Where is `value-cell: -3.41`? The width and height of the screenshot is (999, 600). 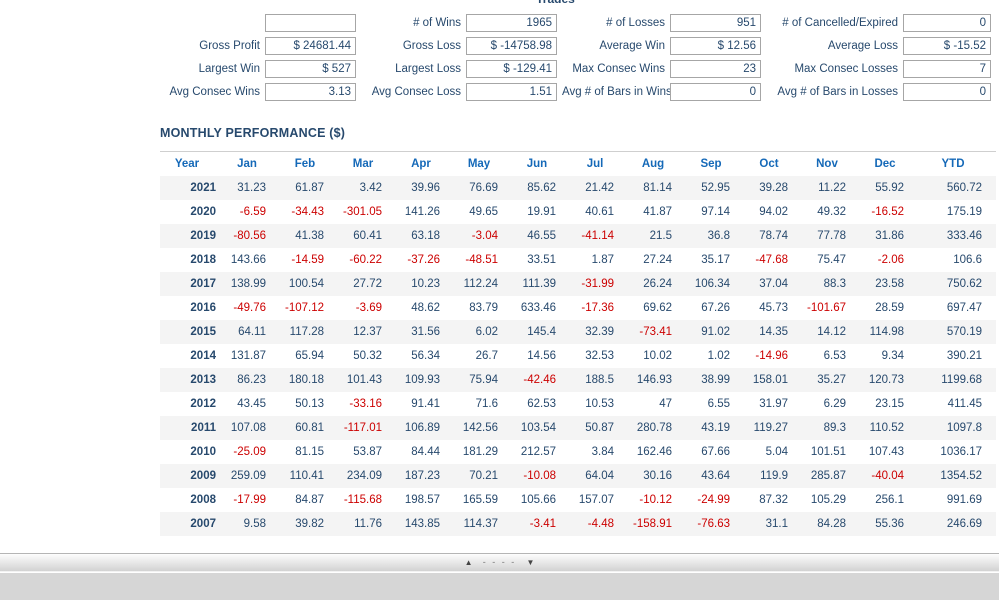
value-cell: -3.41 is located at coordinates (542, 523).